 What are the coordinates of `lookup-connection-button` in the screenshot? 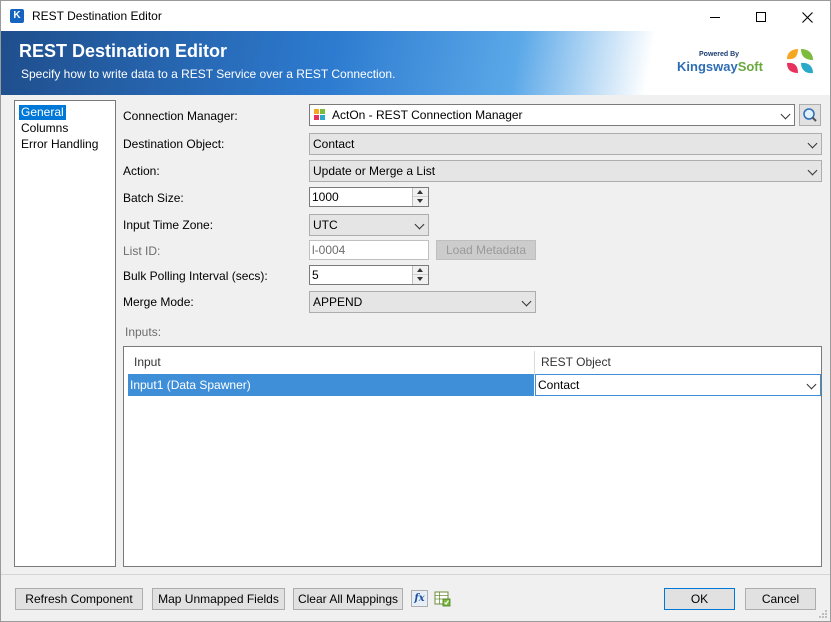 It's located at (810, 115).